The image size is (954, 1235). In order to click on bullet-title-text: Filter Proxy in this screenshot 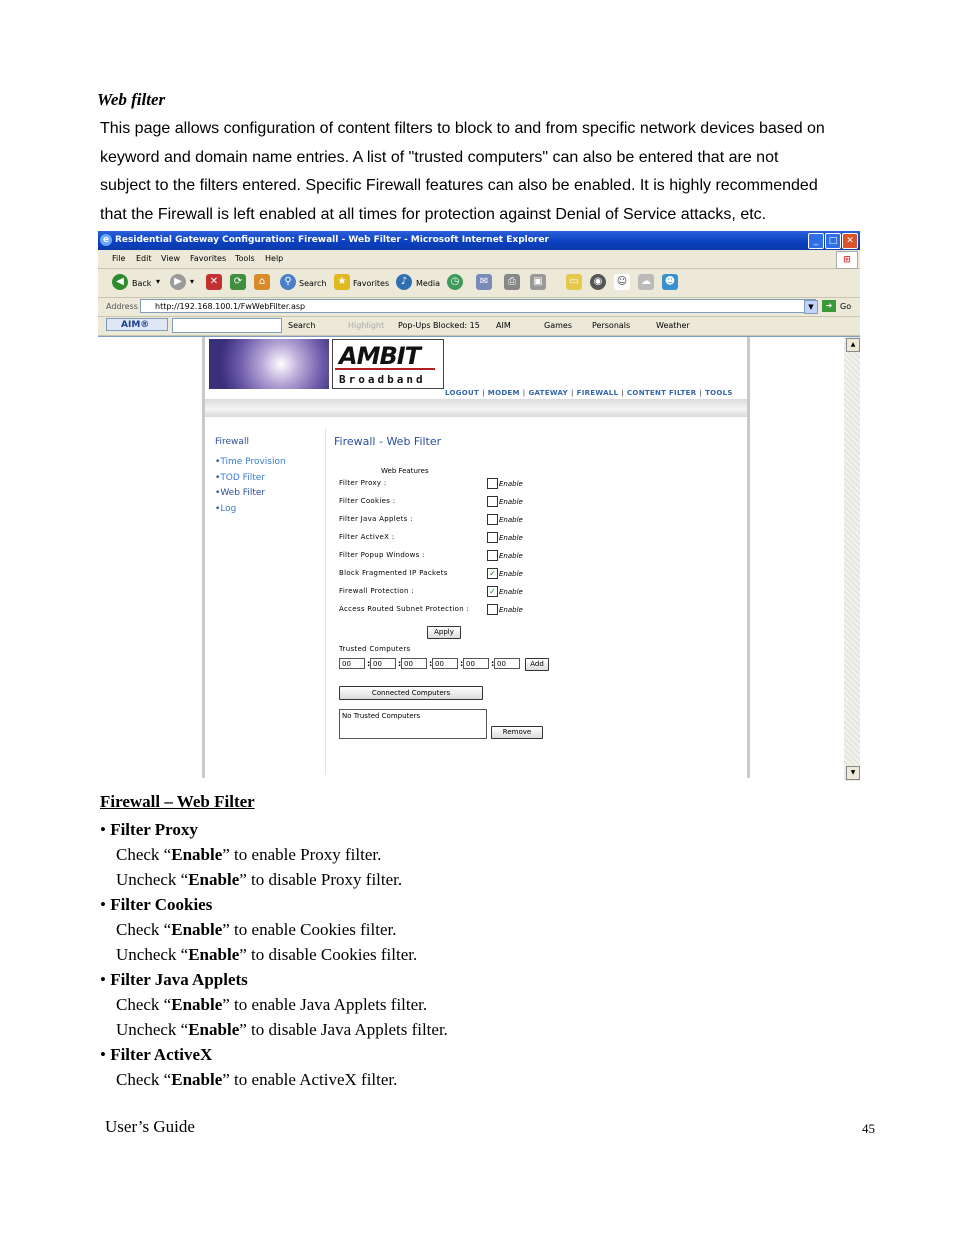, I will do `click(154, 829)`.